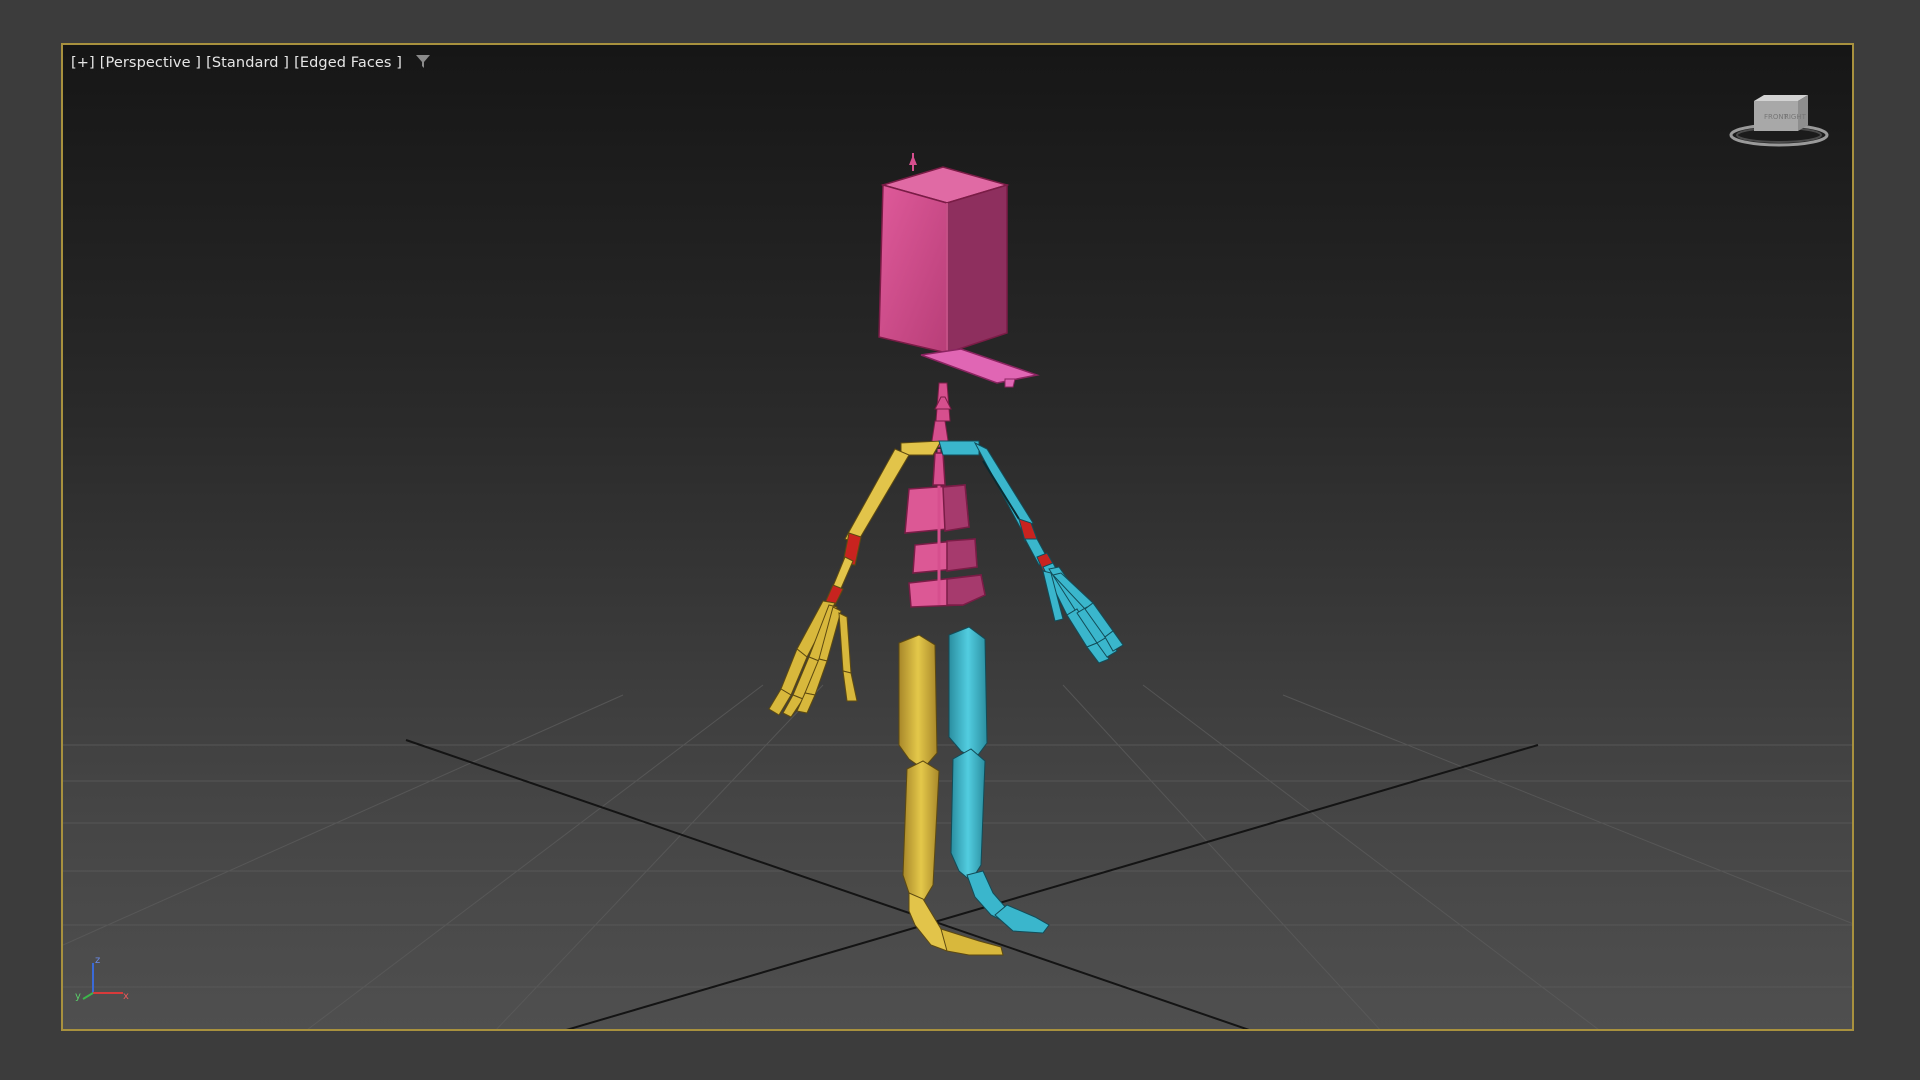  I want to click on view-type-menu: [Perspective ], so click(150, 63).